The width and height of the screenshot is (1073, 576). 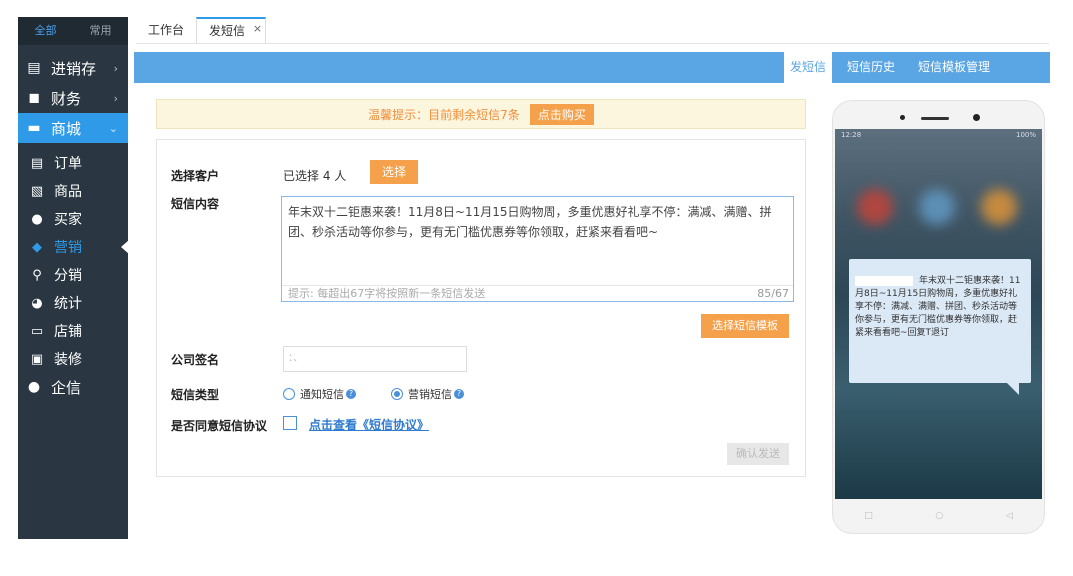 I want to click on phone-nav-bar: □ ○ ◁, so click(x=938, y=516).